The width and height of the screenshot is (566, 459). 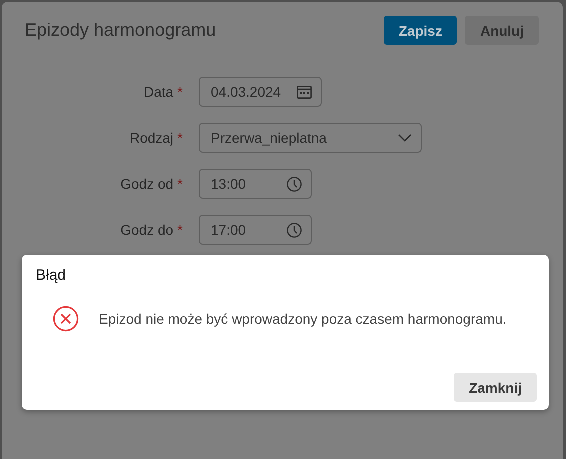 What do you see at coordinates (52, 275) in the screenshot?
I see `error-title: Błąd` at bounding box center [52, 275].